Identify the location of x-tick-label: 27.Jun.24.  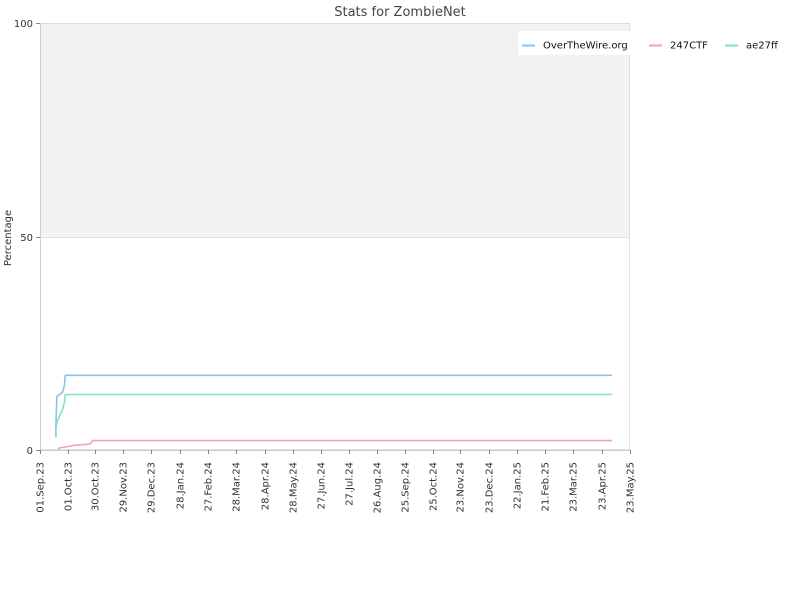
(322, 485).